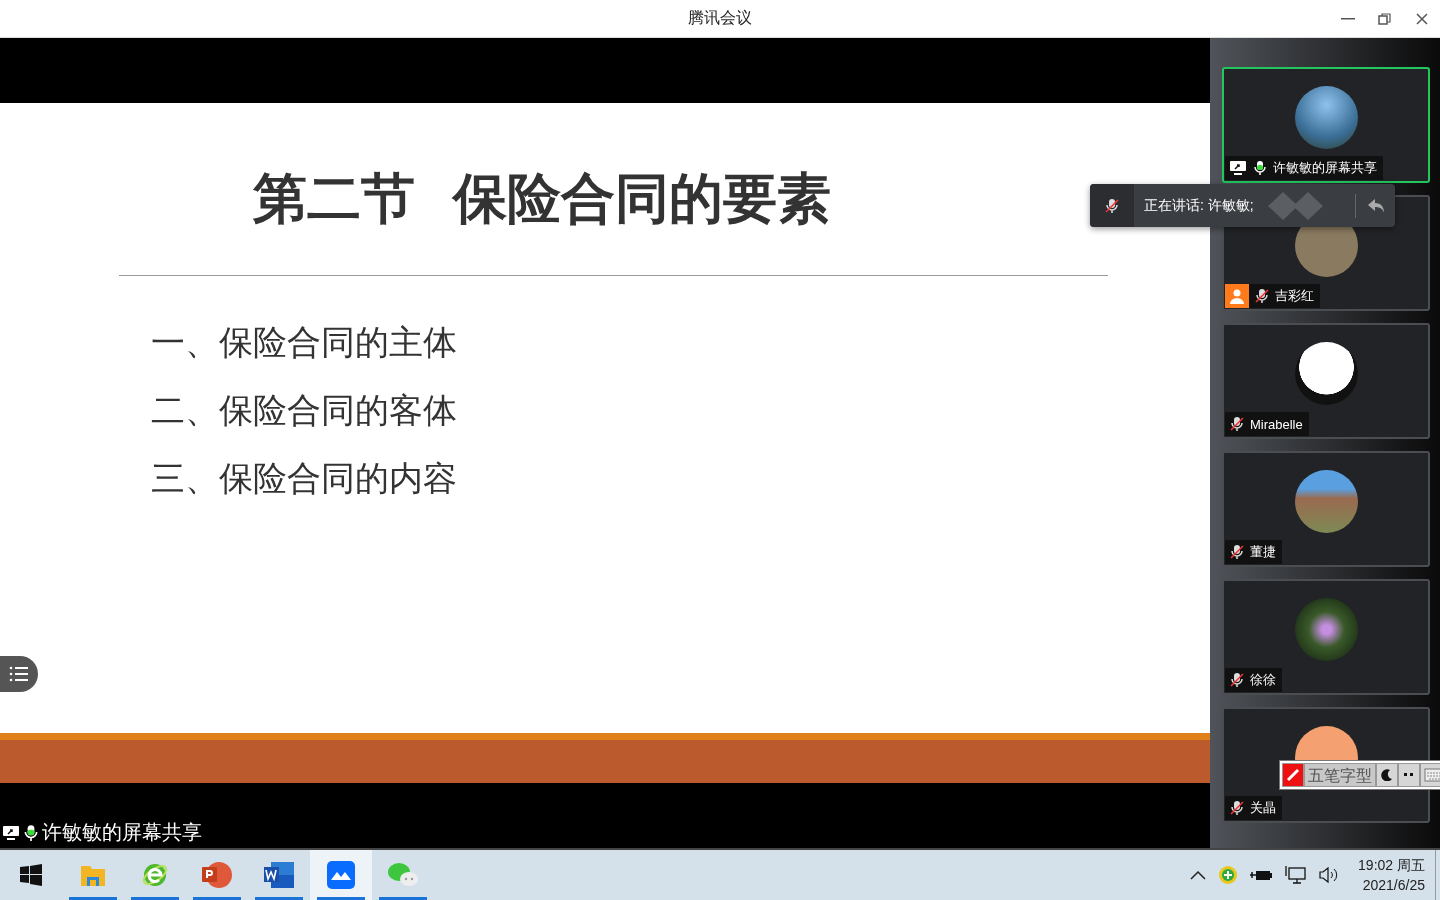 The width and height of the screenshot is (1440, 900). Describe the element at coordinates (304, 478) in the screenshot. I see `slide-list-item: 三、保险合同的内容` at that location.